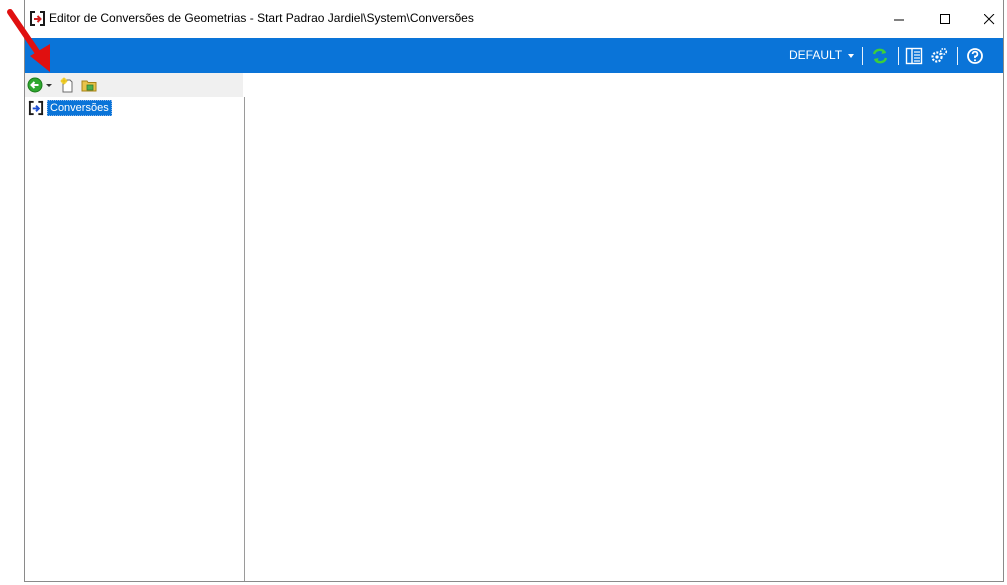  Describe the element at coordinates (37, 18) in the screenshot. I see `app-logo-icon` at that location.